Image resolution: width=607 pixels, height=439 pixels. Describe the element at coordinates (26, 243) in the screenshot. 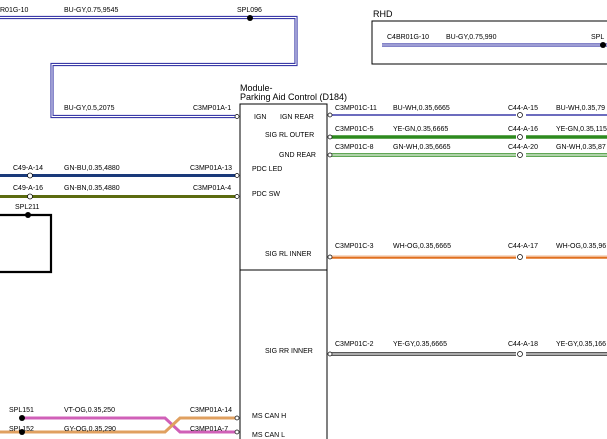

I see `black-wire-spl211` at that location.